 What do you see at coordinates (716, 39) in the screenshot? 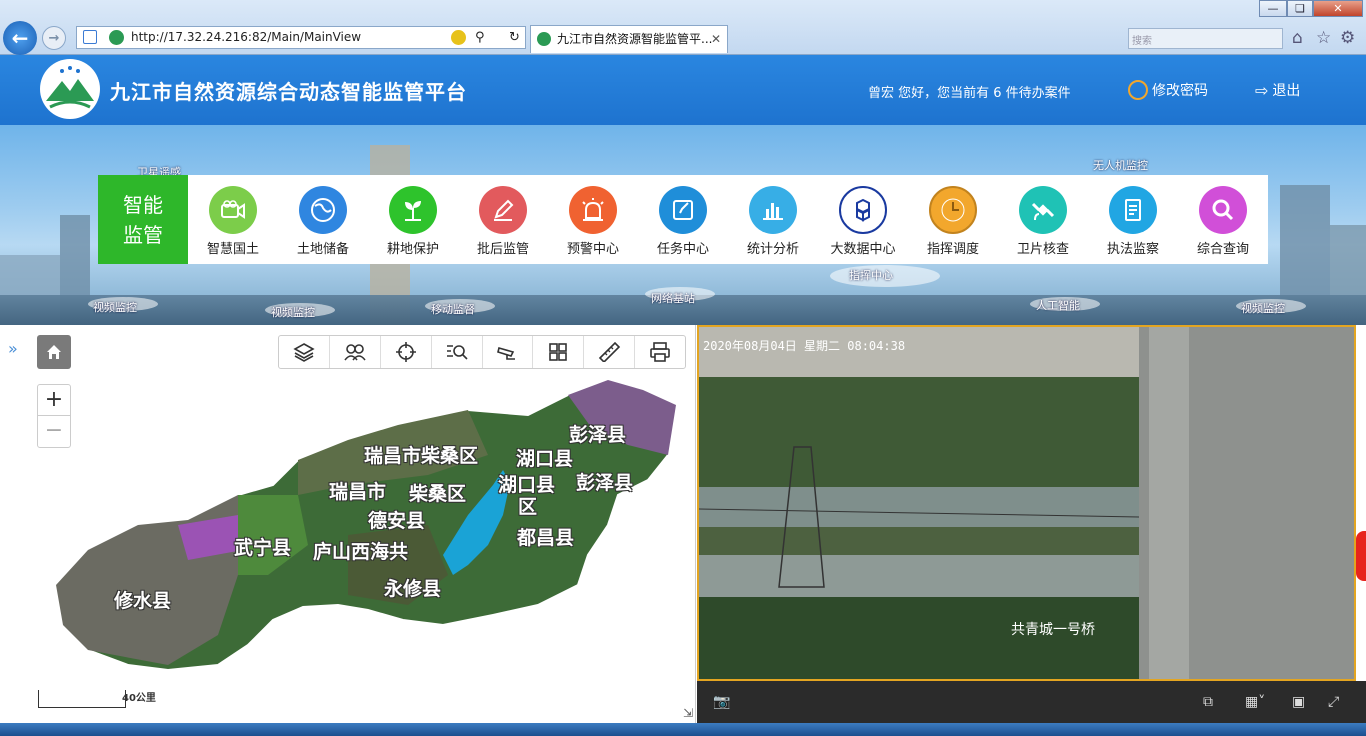
I see `tab-close-icon: ✕` at bounding box center [716, 39].